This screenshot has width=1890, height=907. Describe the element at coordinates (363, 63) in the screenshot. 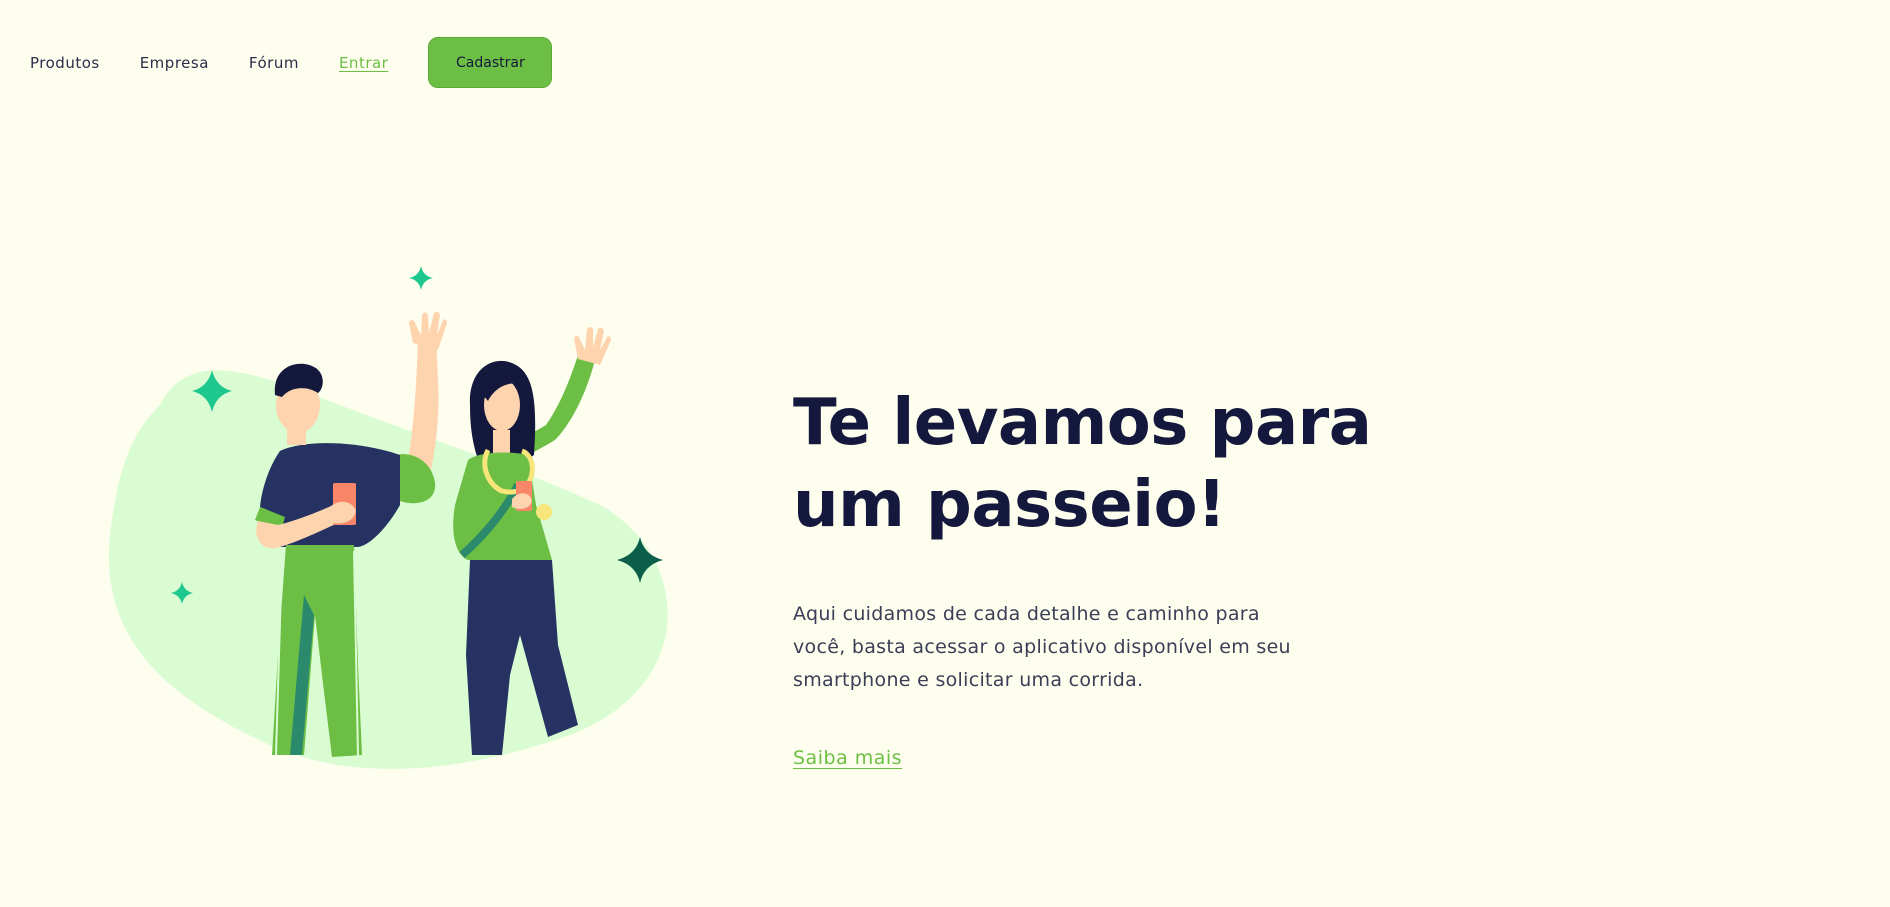

I see `nav-link-entrar: Entrar` at that location.